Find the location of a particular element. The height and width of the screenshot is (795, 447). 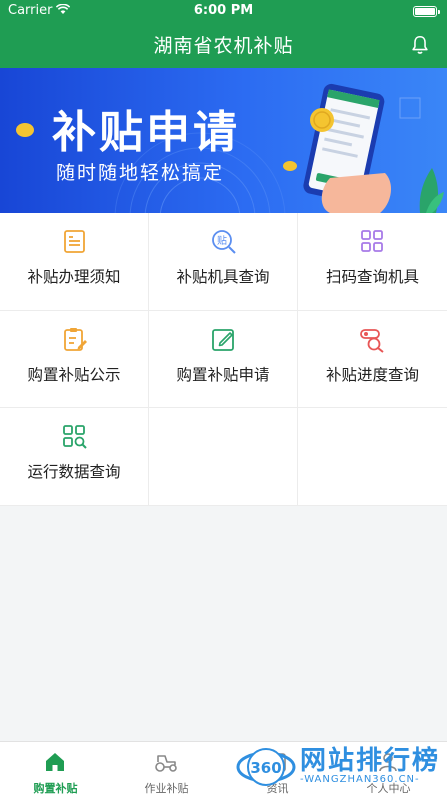

tab-label: 购置补贴 is located at coordinates (55, 788).